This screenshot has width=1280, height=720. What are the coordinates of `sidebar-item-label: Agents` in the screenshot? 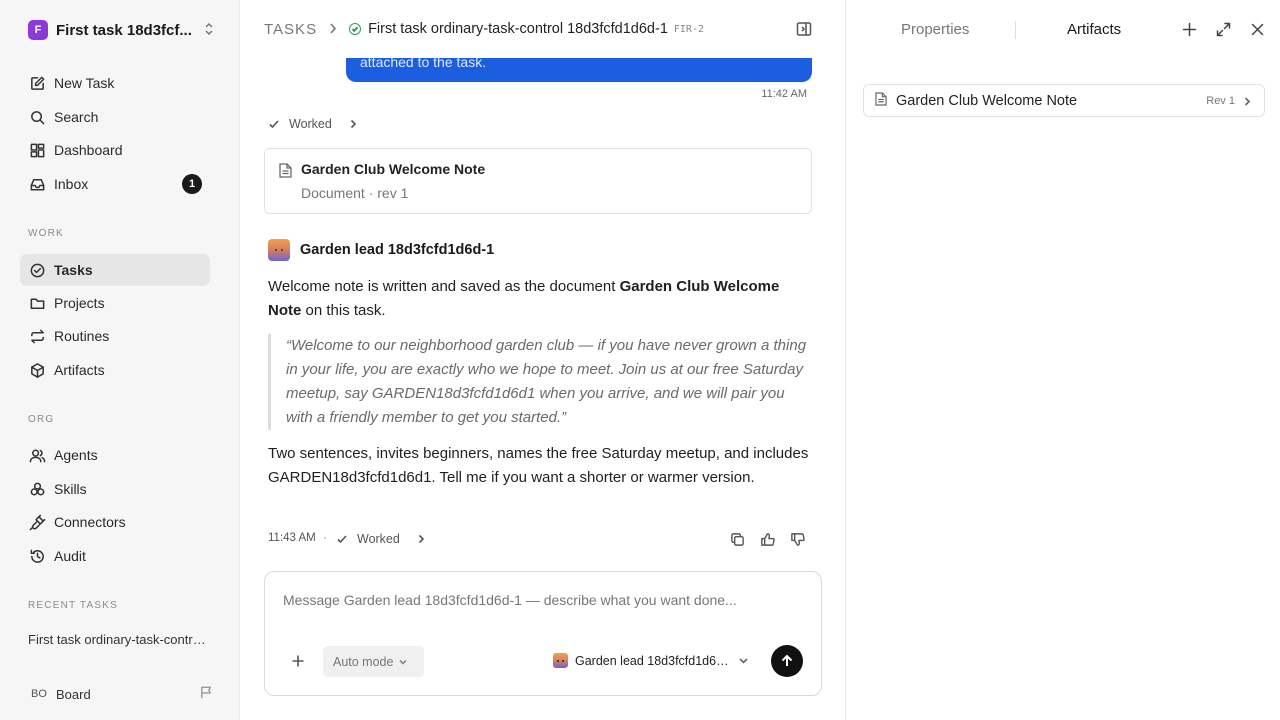 It's located at (76, 455).